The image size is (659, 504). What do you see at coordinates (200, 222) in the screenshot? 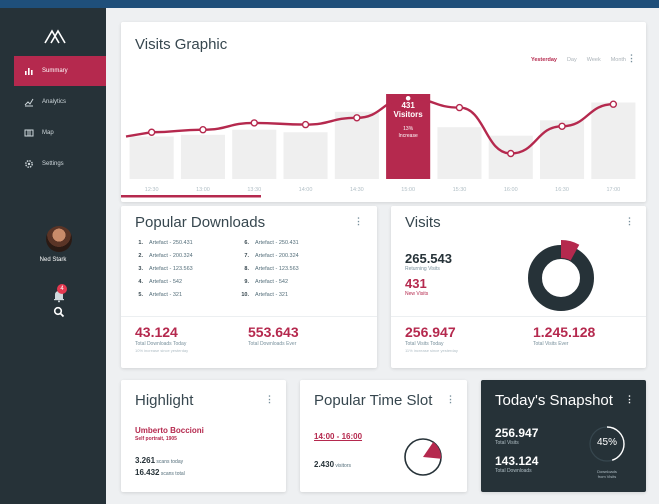
I see `card-title: Popular Downloads` at bounding box center [200, 222].